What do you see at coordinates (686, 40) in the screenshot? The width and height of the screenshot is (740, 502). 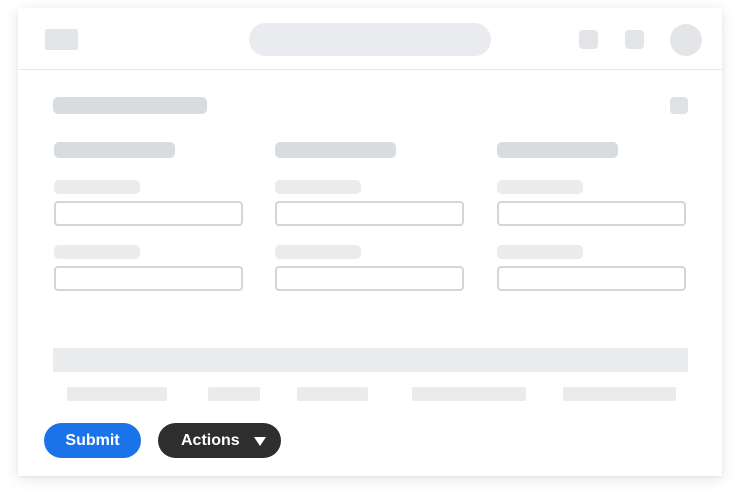 I see `avatar` at bounding box center [686, 40].